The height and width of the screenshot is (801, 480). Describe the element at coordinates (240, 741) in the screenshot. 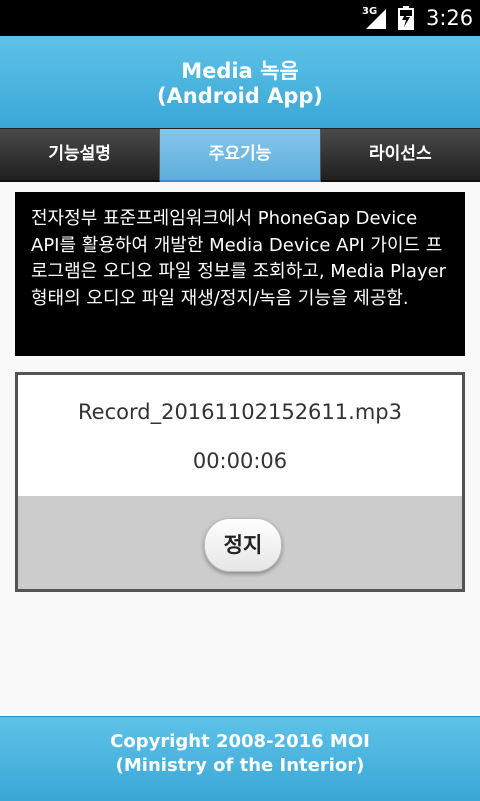

I see `copyright-text: Copyright 2008-2016 MOI` at that location.